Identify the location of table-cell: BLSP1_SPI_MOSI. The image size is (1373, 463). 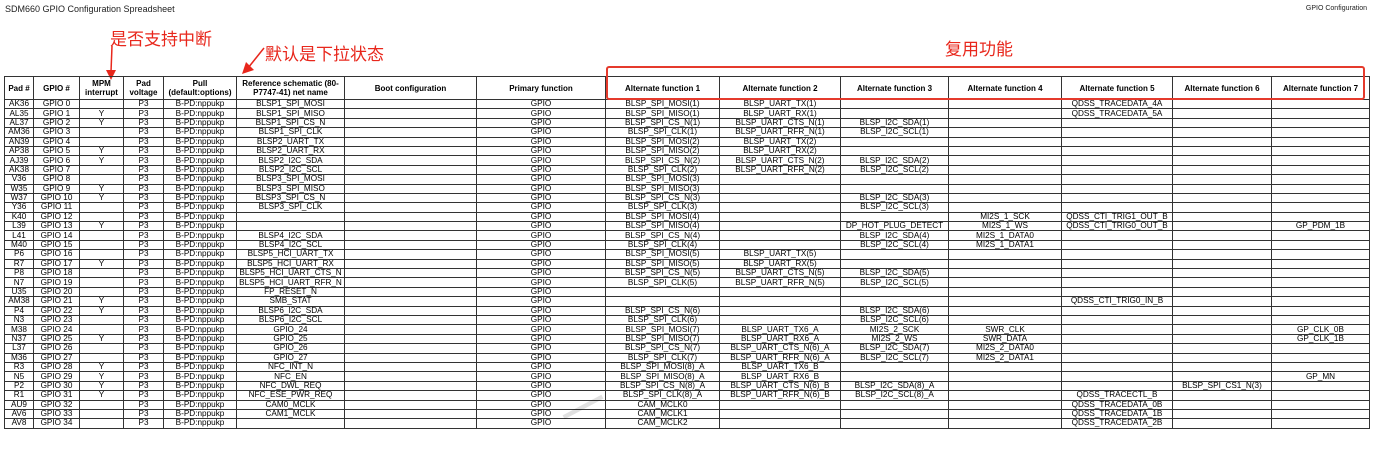
(290, 104).